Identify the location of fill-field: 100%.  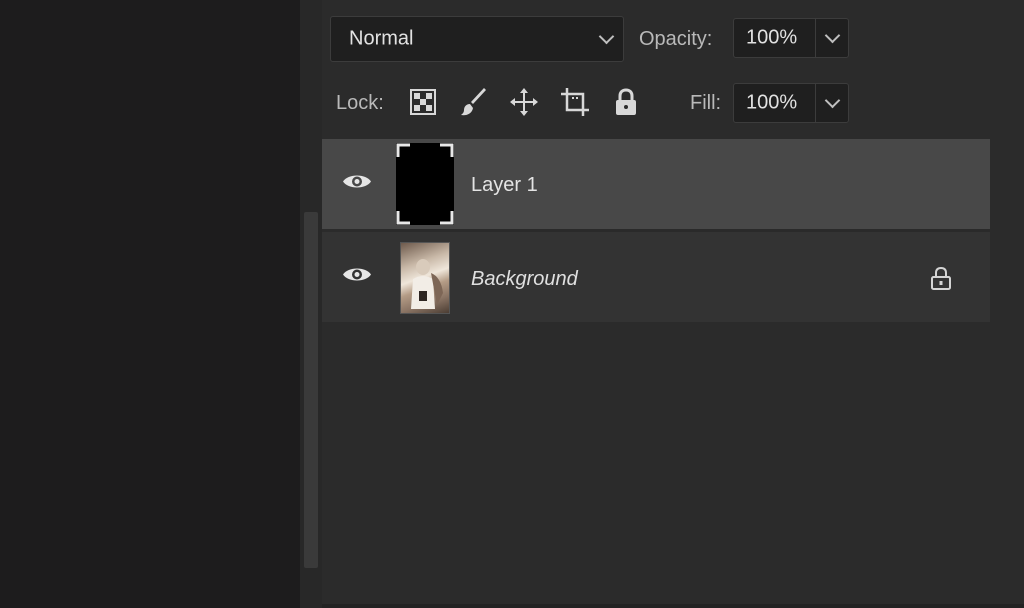
(791, 103).